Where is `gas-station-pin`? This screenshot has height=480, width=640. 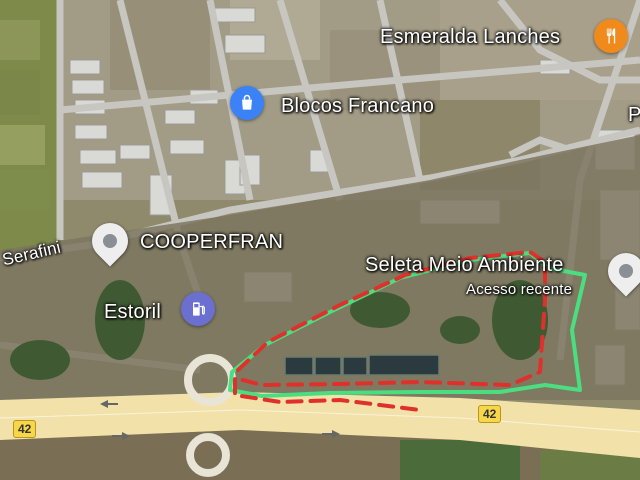
gas-station-pin is located at coordinates (198, 309).